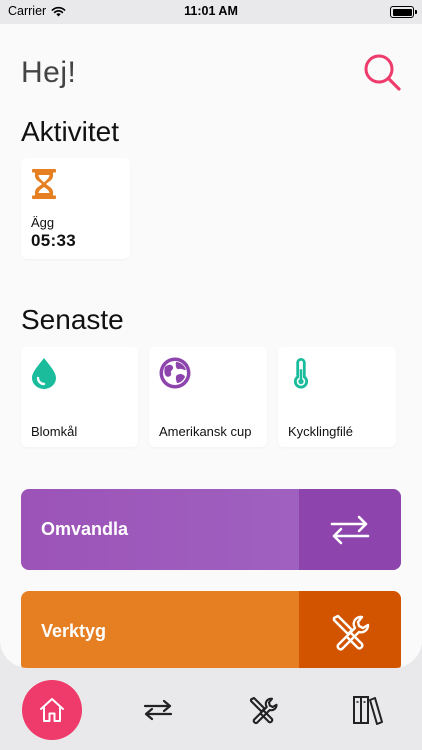 This screenshot has width=422, height=750. What do you see at coordinates (403, 12) in the screenshot?
I see `battery-icon` at bounding box center [403, 12].